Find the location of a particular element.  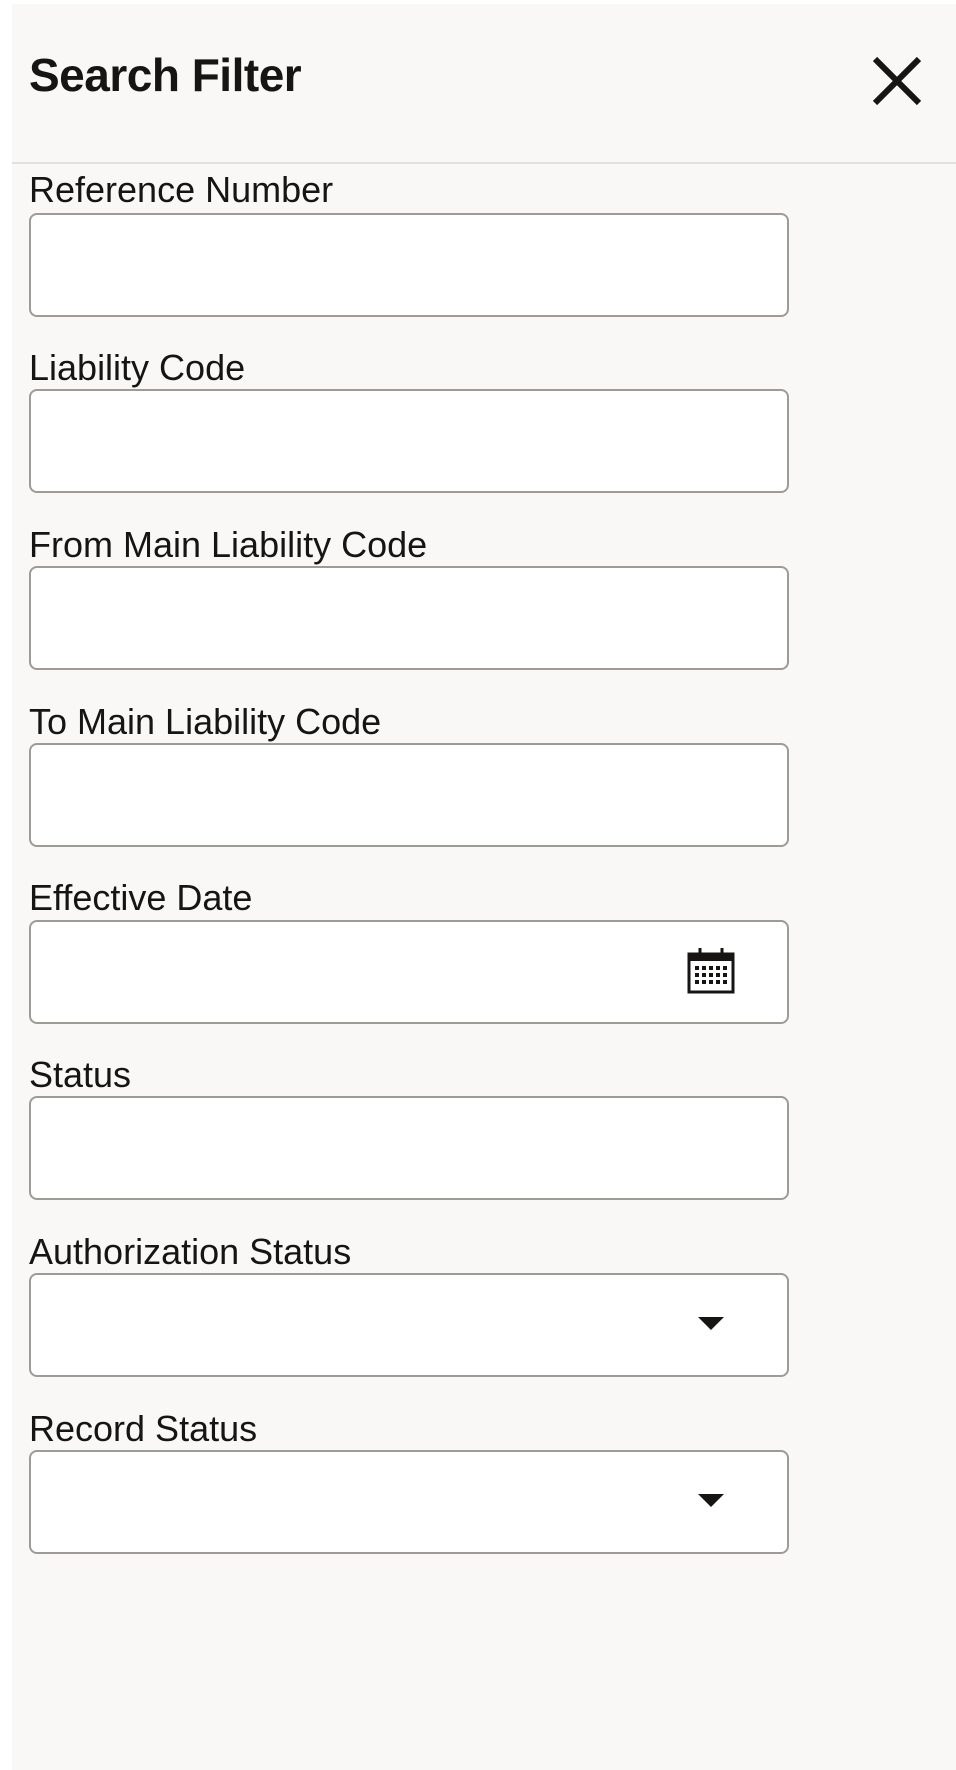

close-icon is located at coordinates (897, 83).